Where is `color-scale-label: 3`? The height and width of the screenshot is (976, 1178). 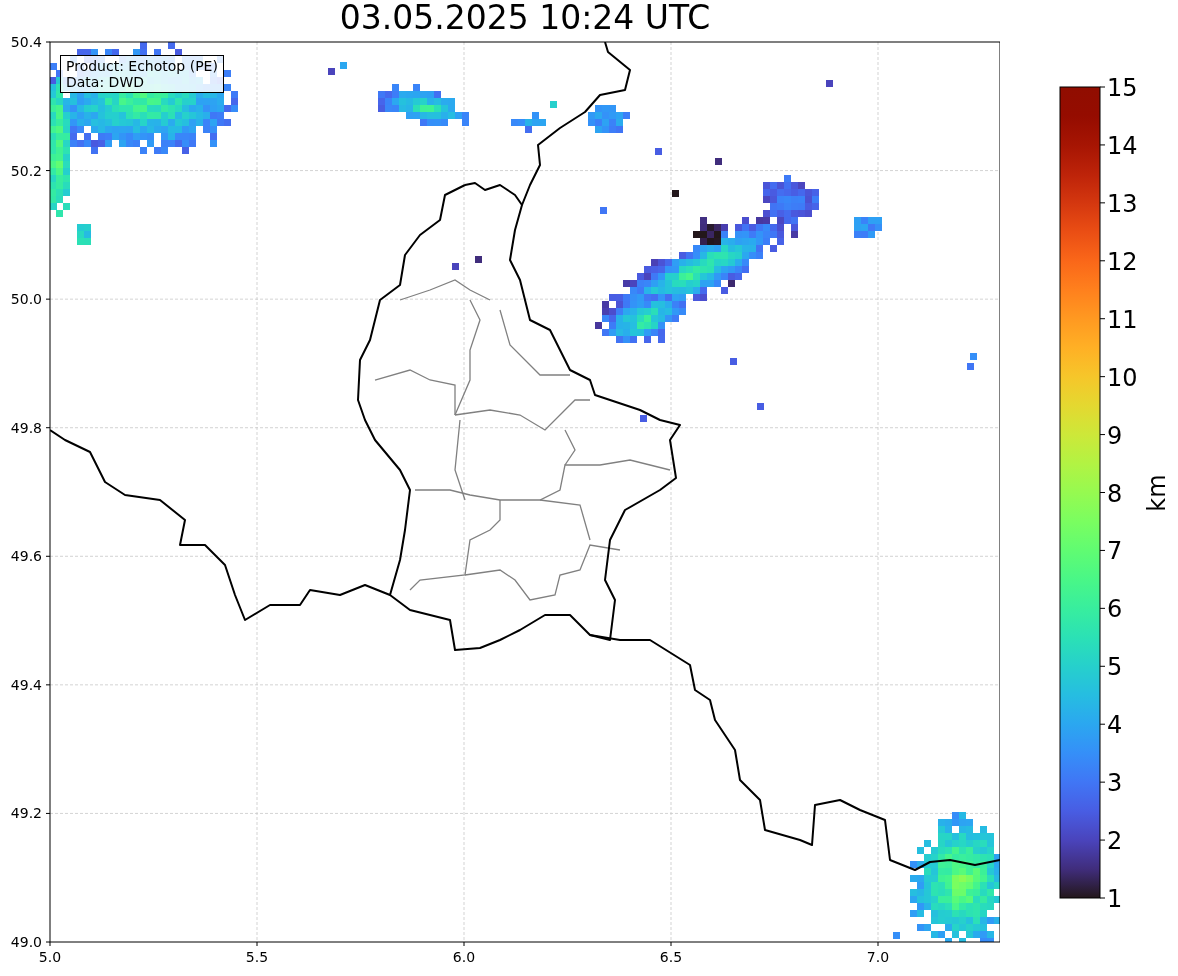 color-scale-label: 3 is located at coordinates (1115, 783).